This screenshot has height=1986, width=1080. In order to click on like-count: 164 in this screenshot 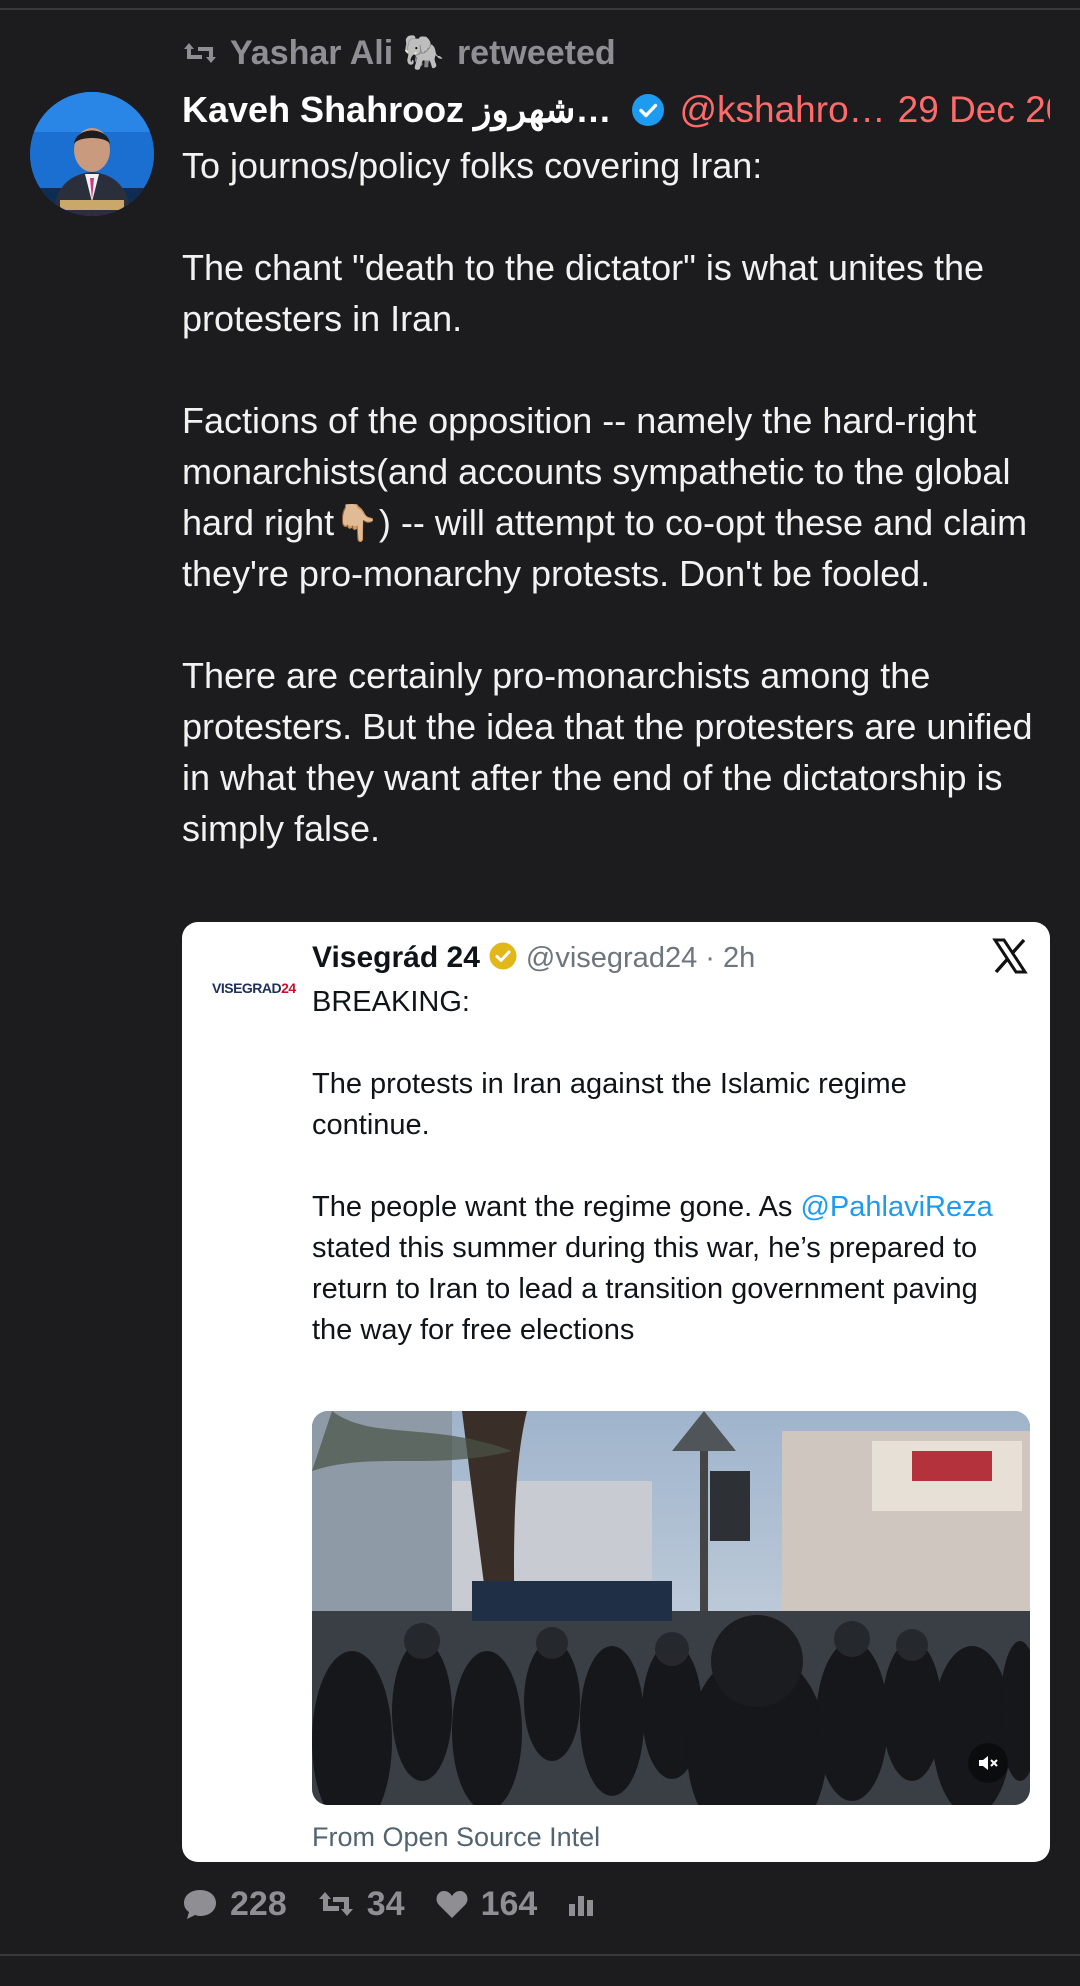, I will do `click(509, 1903)`.